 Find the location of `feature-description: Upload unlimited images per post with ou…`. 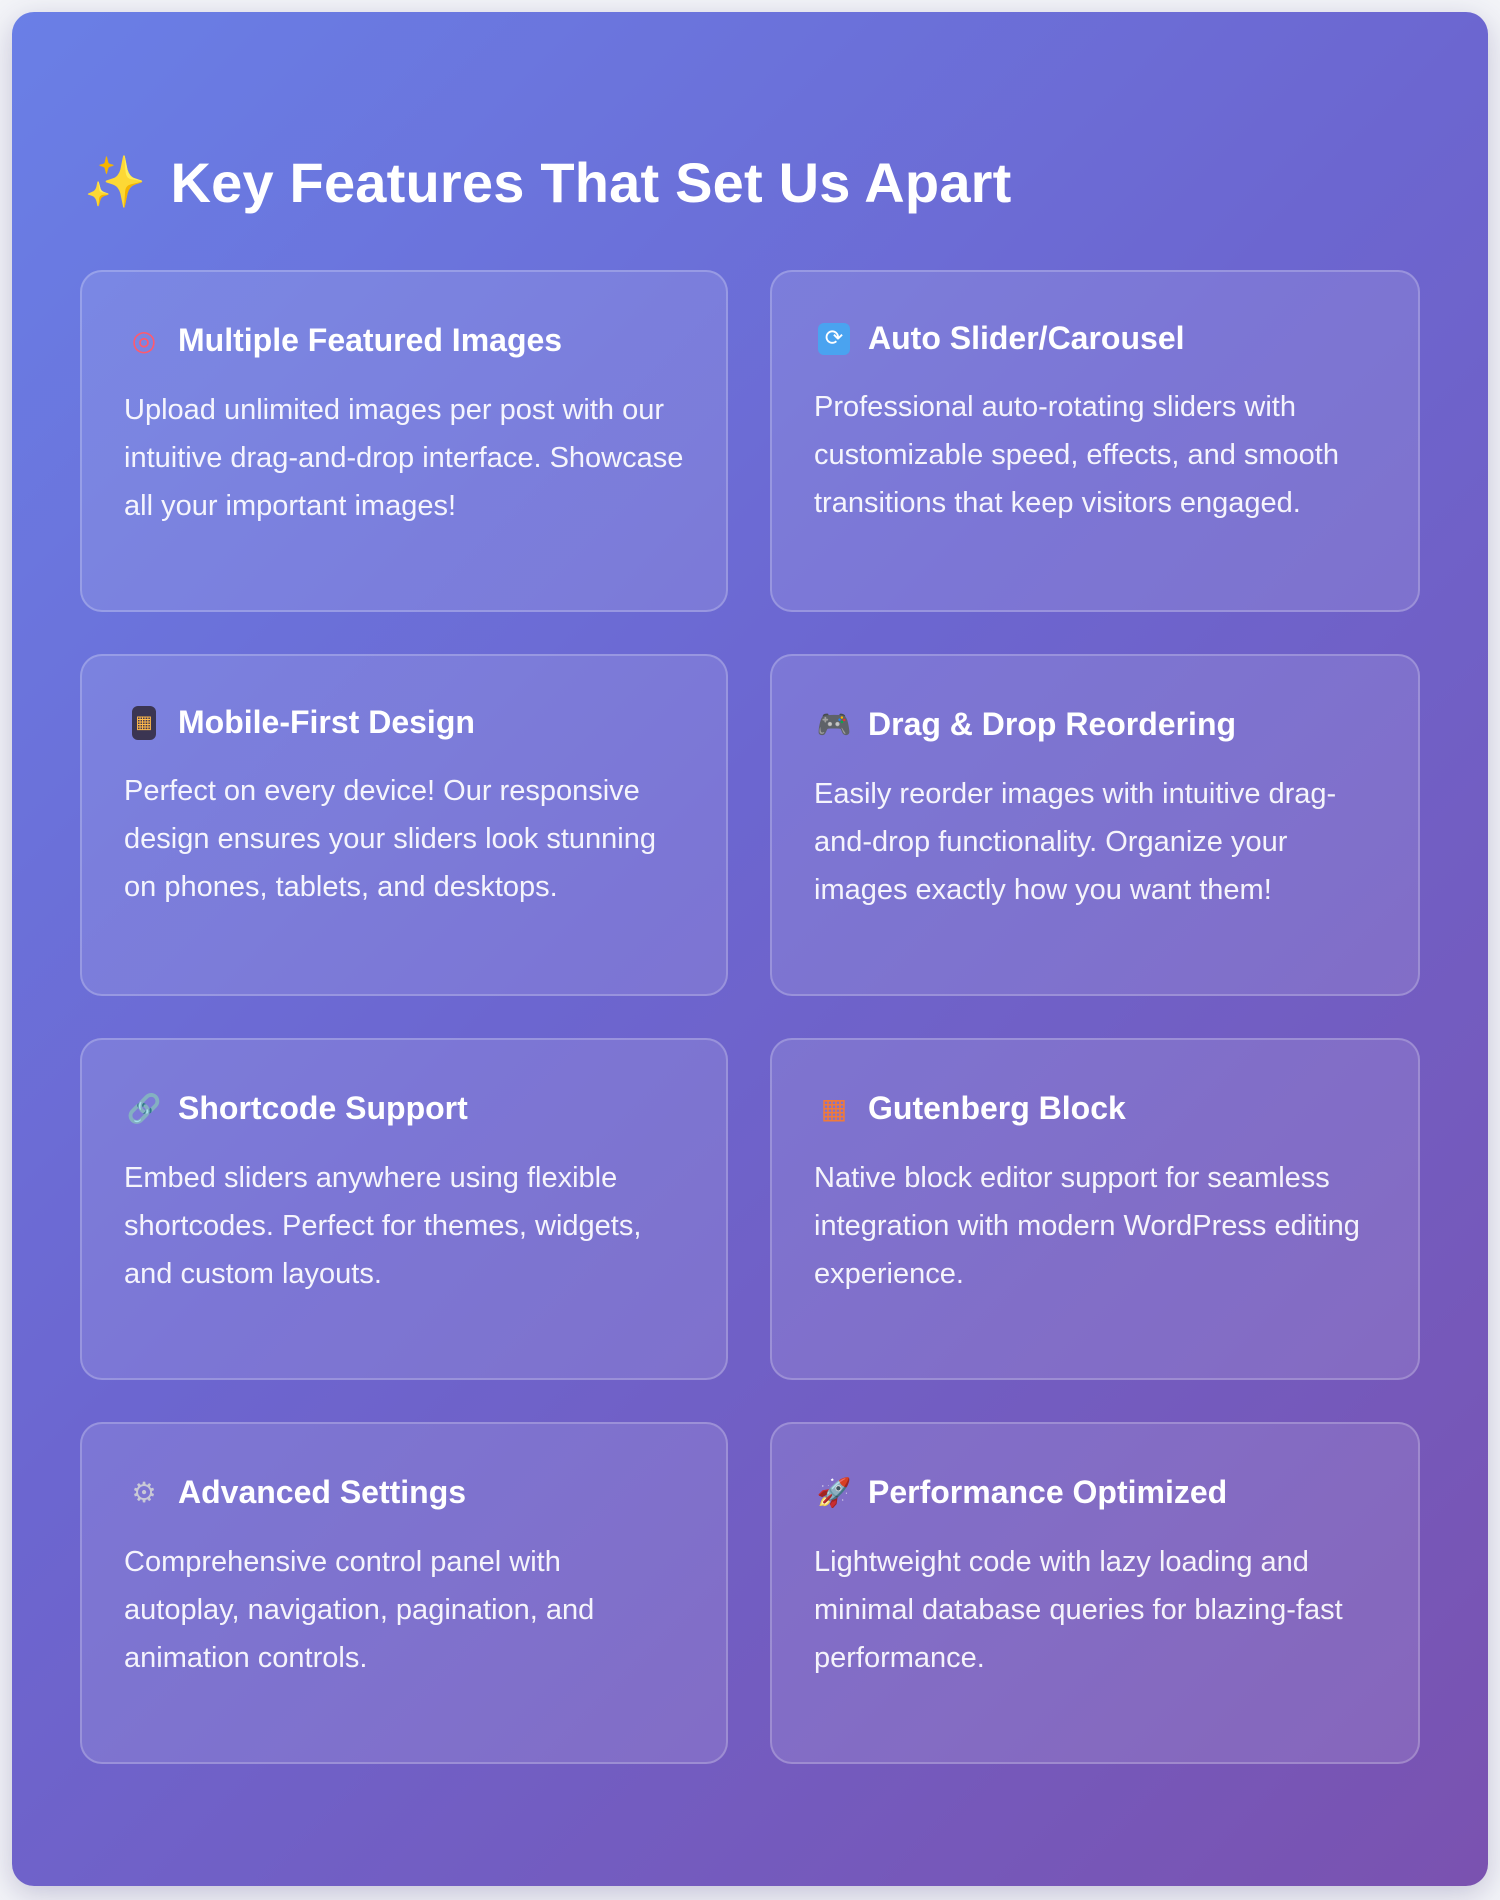

feature-description: Upload unlimited images per post with ou… is located at coordinates (404, 458).